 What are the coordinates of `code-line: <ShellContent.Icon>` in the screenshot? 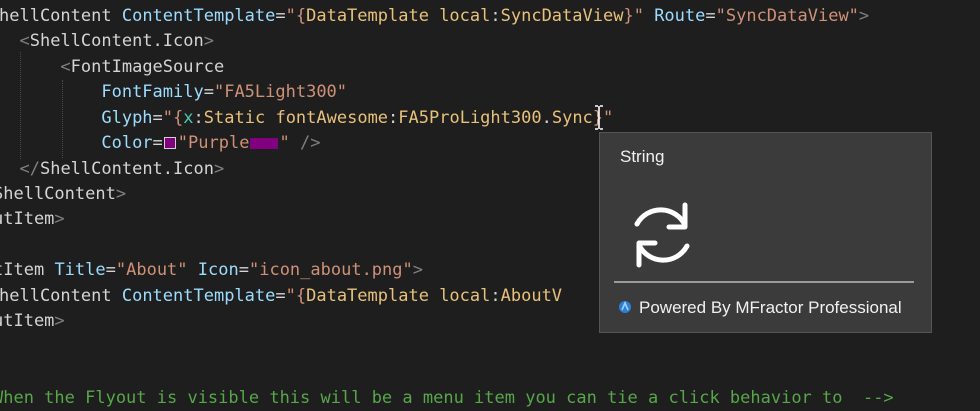 It's located at (107, 41).